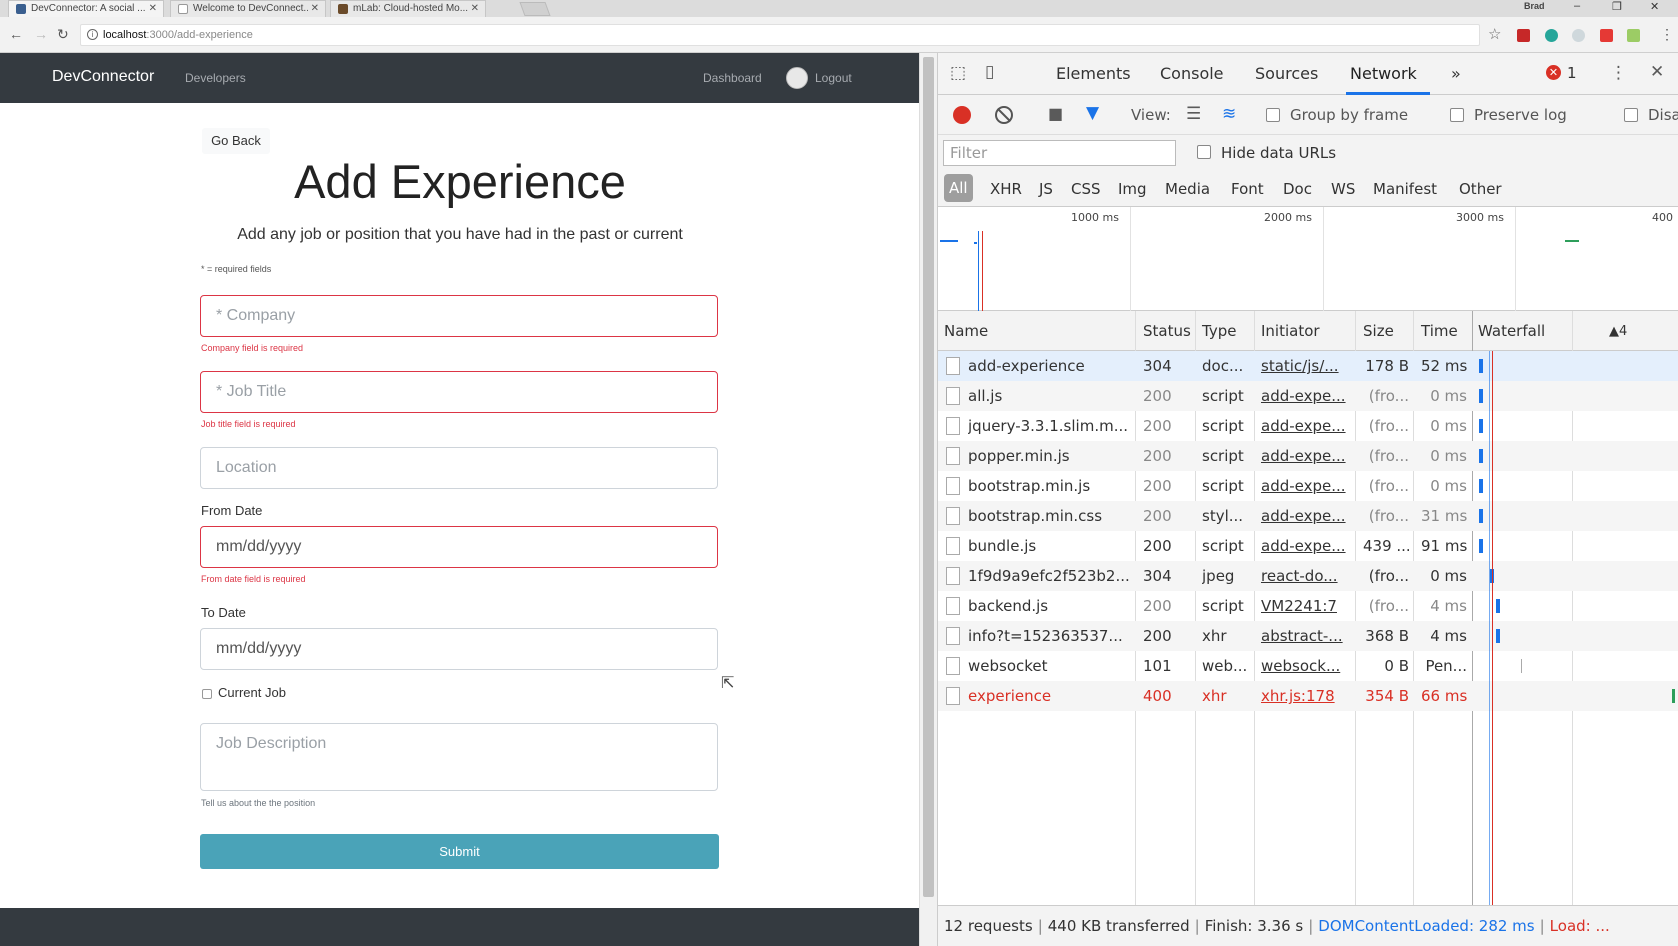  I want to click on tab-console: Console, so click(1192, 73).